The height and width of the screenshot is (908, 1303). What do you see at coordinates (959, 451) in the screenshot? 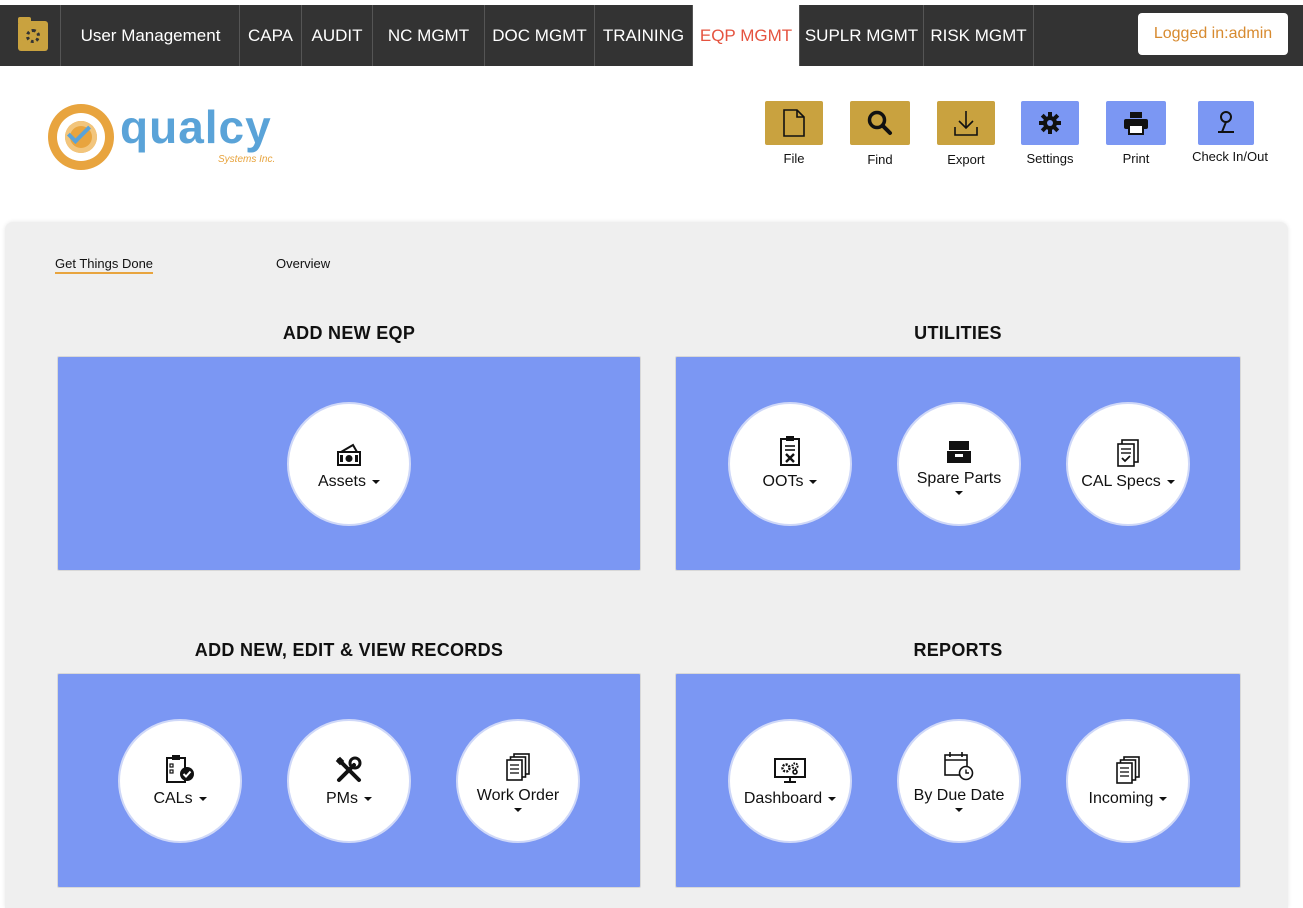
I see `drawer-icon` at bounding box center [959, 451].